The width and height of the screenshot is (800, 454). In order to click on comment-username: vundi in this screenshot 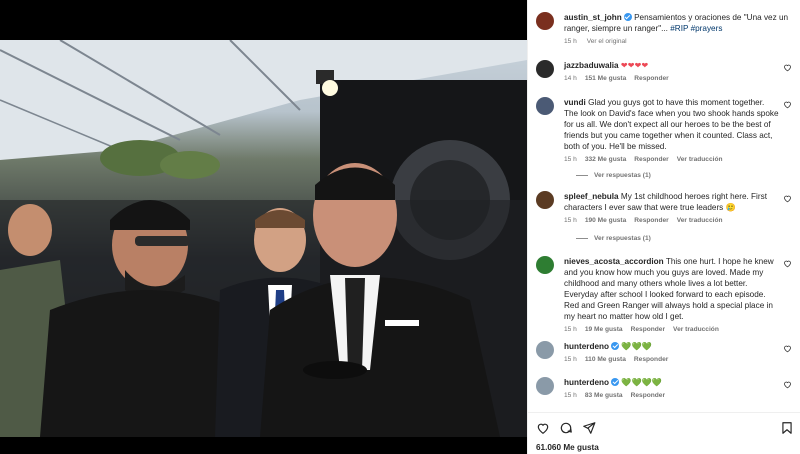, I will do `click(575, 102)`.